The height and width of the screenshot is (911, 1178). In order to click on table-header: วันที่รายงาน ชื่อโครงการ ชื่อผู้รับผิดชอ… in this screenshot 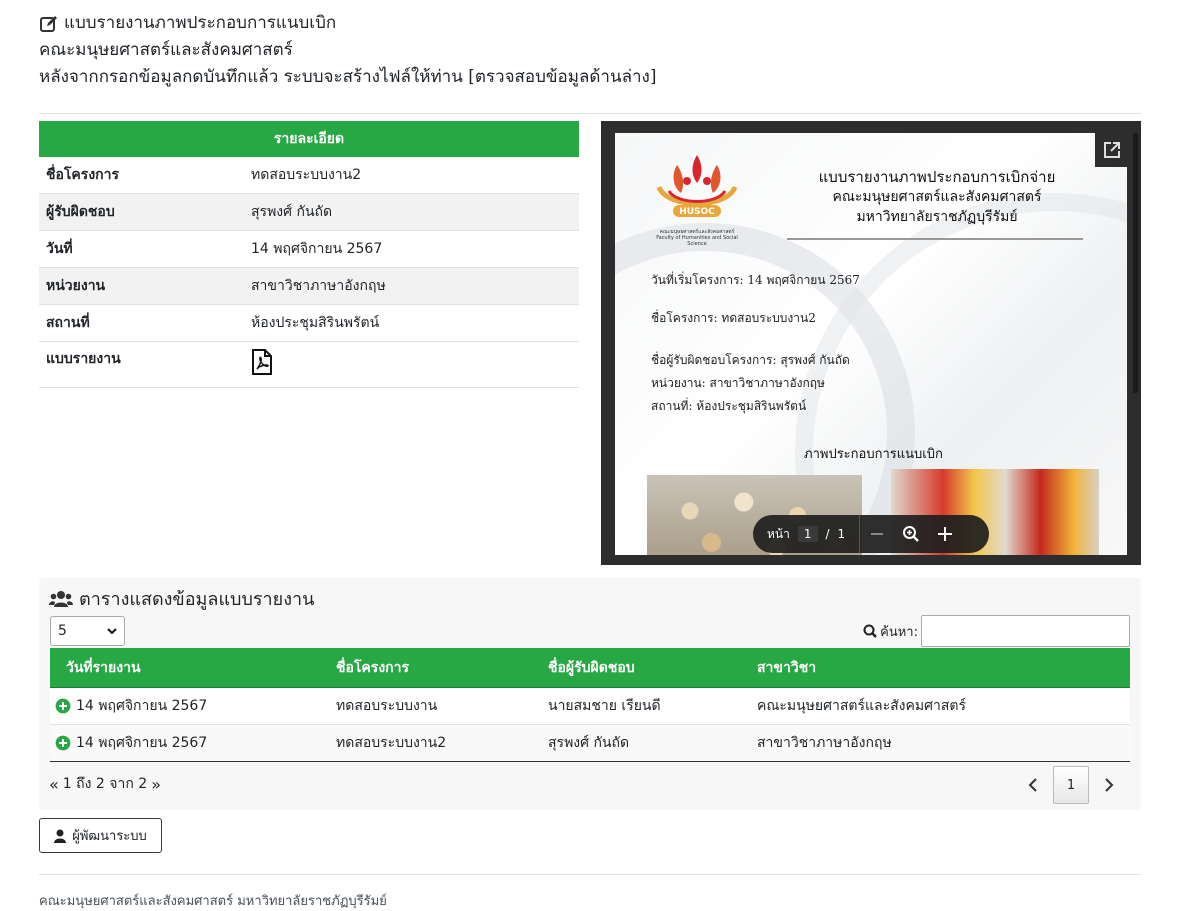, I will do `click(590, 668)`.